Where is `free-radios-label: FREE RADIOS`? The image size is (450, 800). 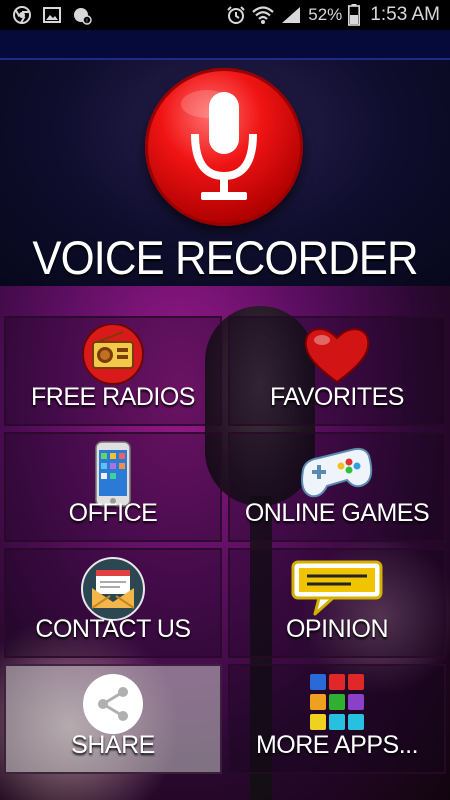 free-radios-label: FREE RADIOS is located at coordinates (113, 397).